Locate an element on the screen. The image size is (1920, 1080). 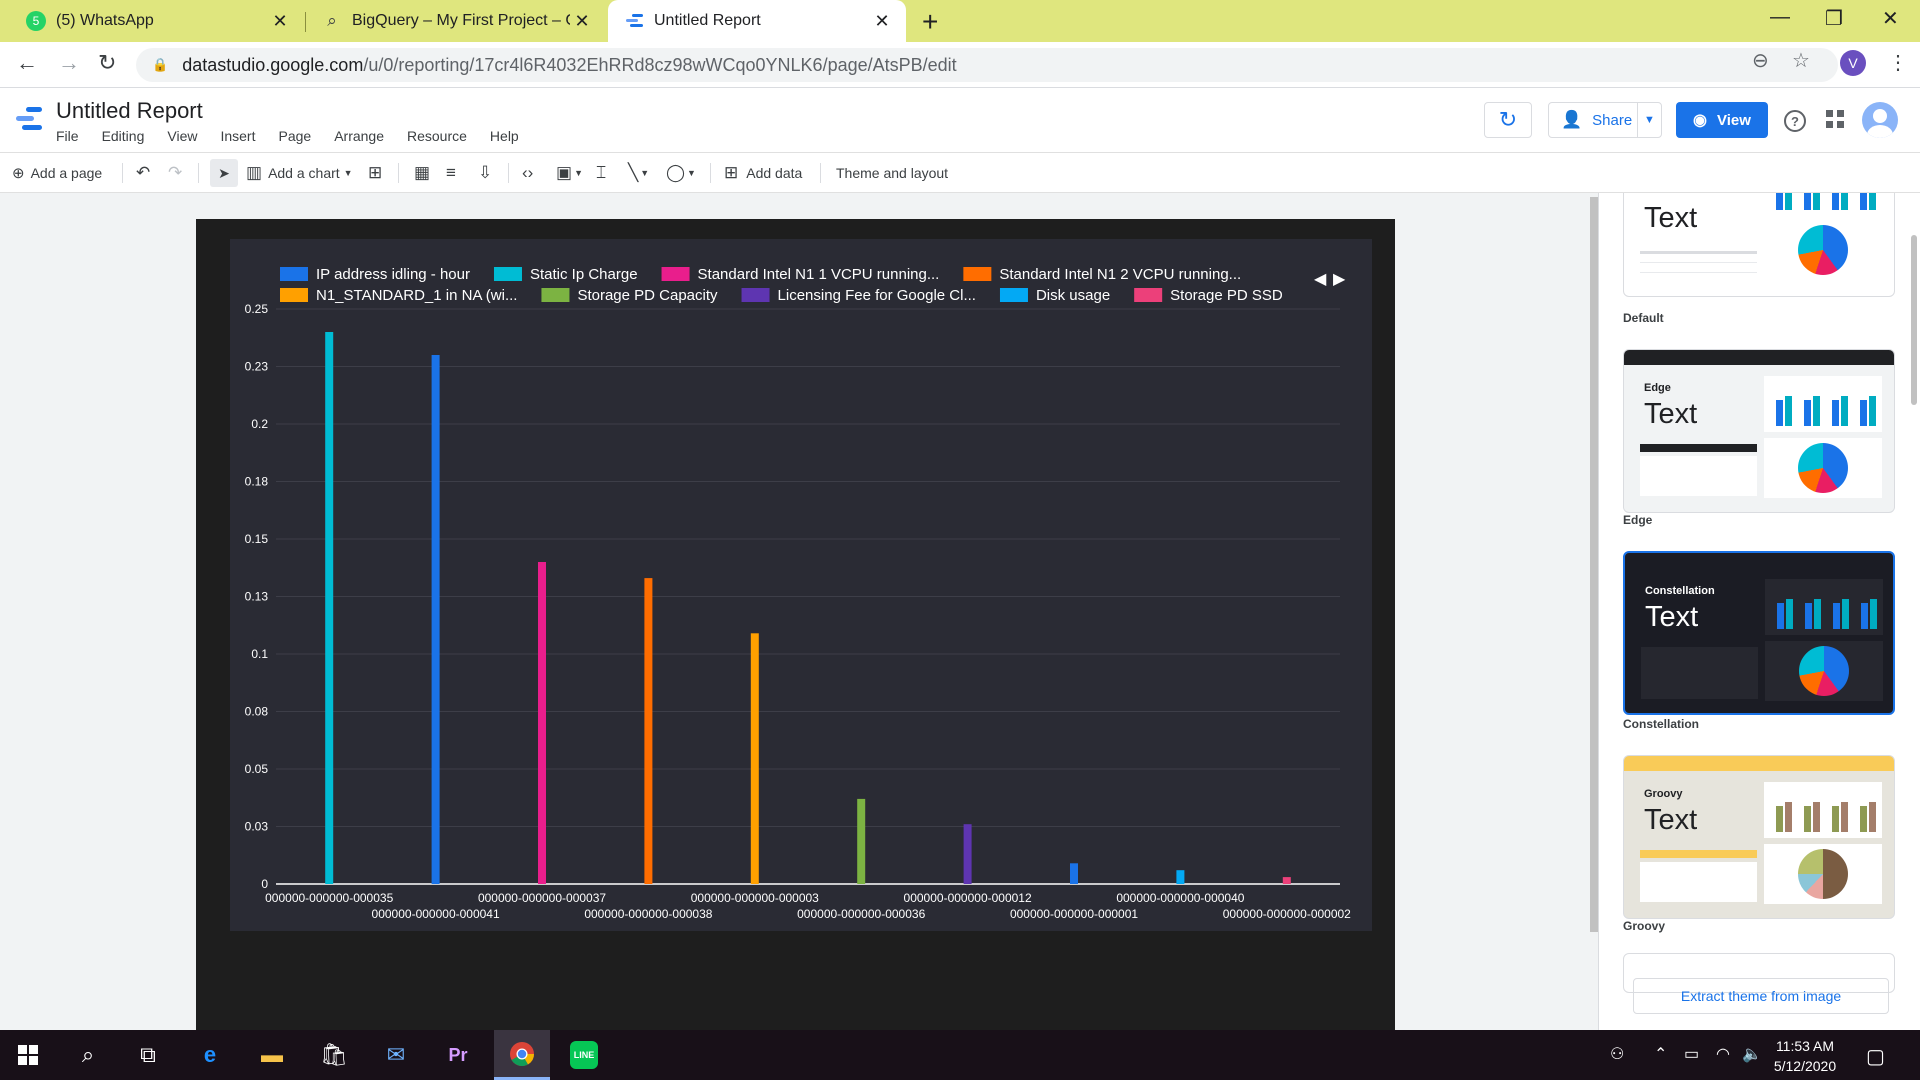
notifications-icon: ▢ is located at coordinates (1875, 1056).